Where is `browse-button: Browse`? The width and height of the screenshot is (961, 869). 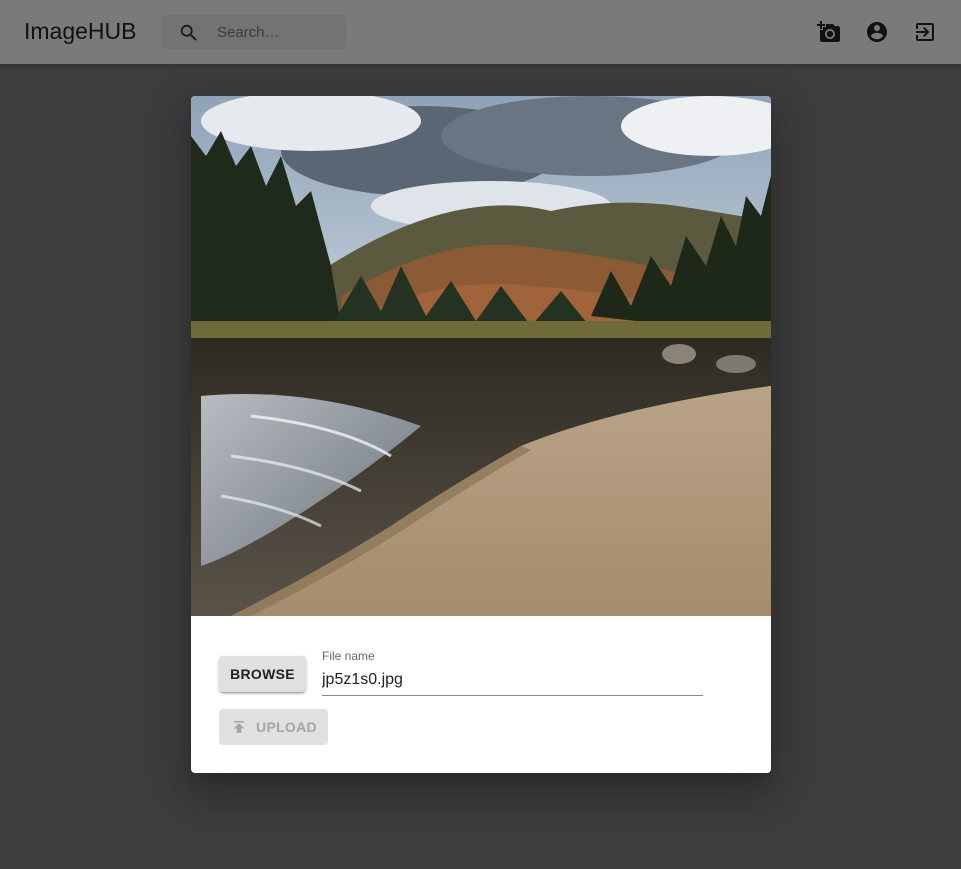 browse-button: Browse is located at coordinates (262, 674).